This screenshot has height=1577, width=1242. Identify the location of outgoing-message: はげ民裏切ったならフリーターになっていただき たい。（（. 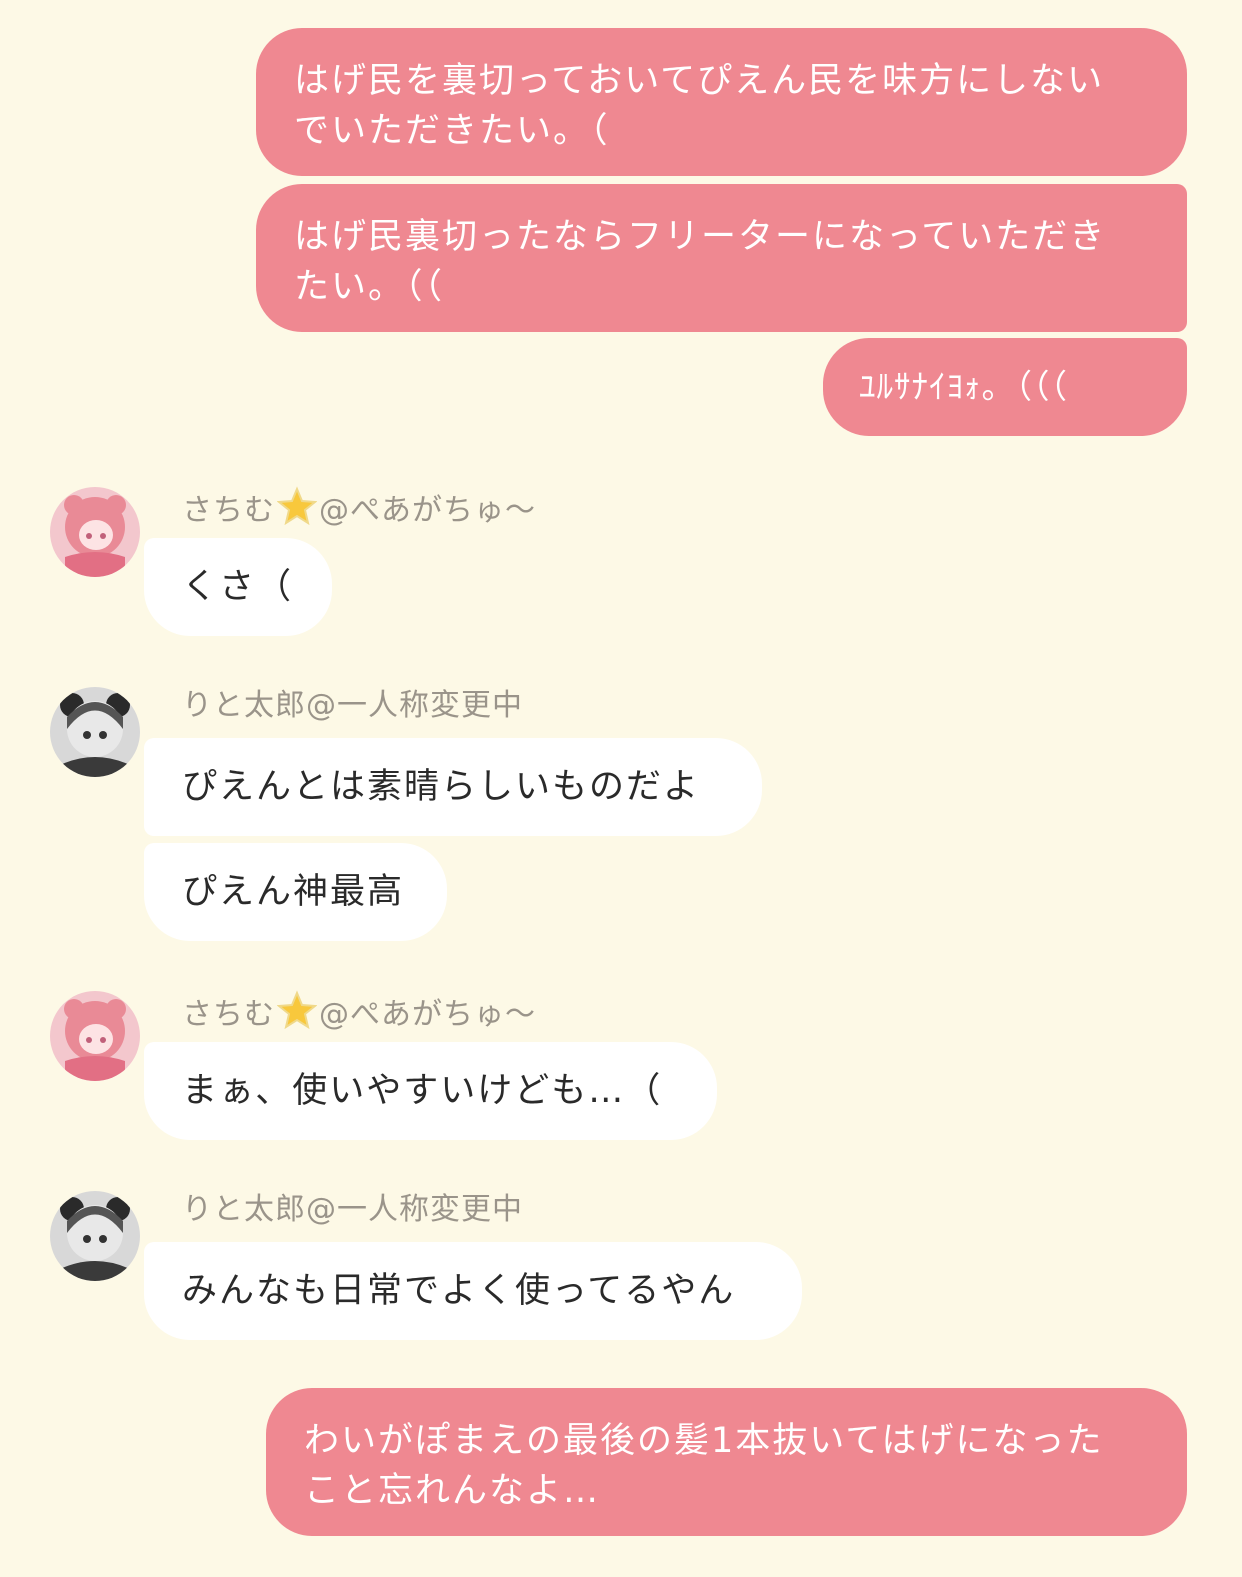
(721, 258).